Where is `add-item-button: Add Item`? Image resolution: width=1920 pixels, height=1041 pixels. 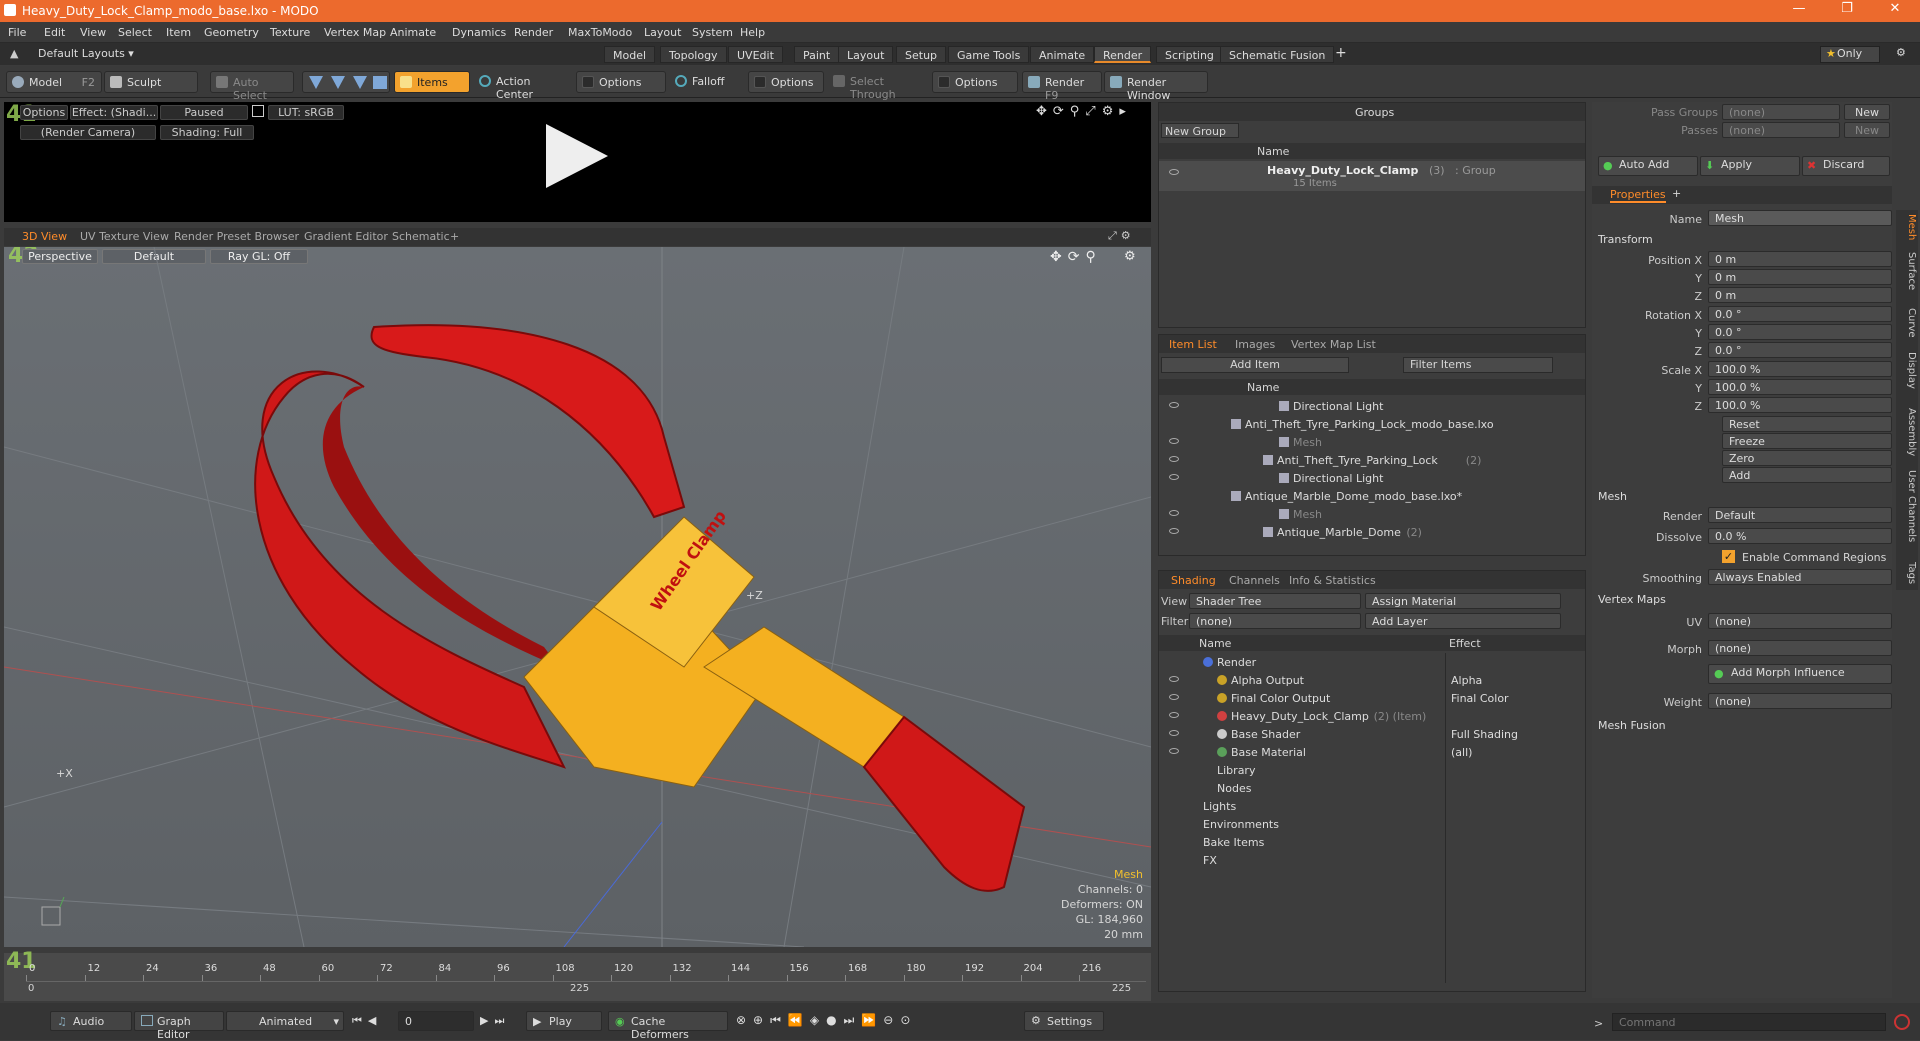 add-item-button: Add Item is located at coordinates (1255, 365).